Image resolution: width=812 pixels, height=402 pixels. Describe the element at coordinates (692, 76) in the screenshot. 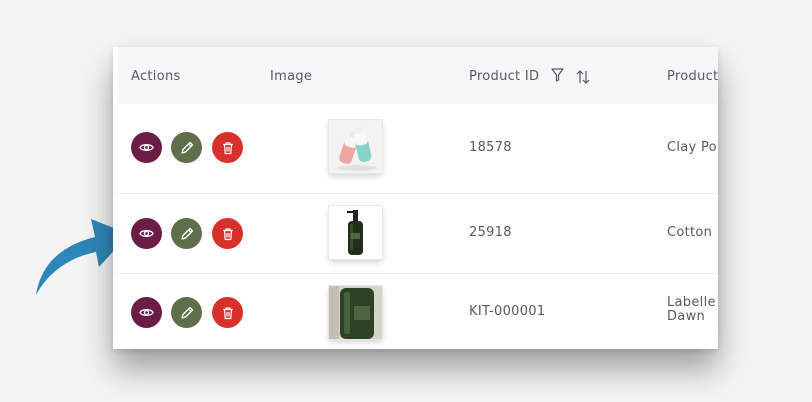

I see `column-header-product: Product` at that location.